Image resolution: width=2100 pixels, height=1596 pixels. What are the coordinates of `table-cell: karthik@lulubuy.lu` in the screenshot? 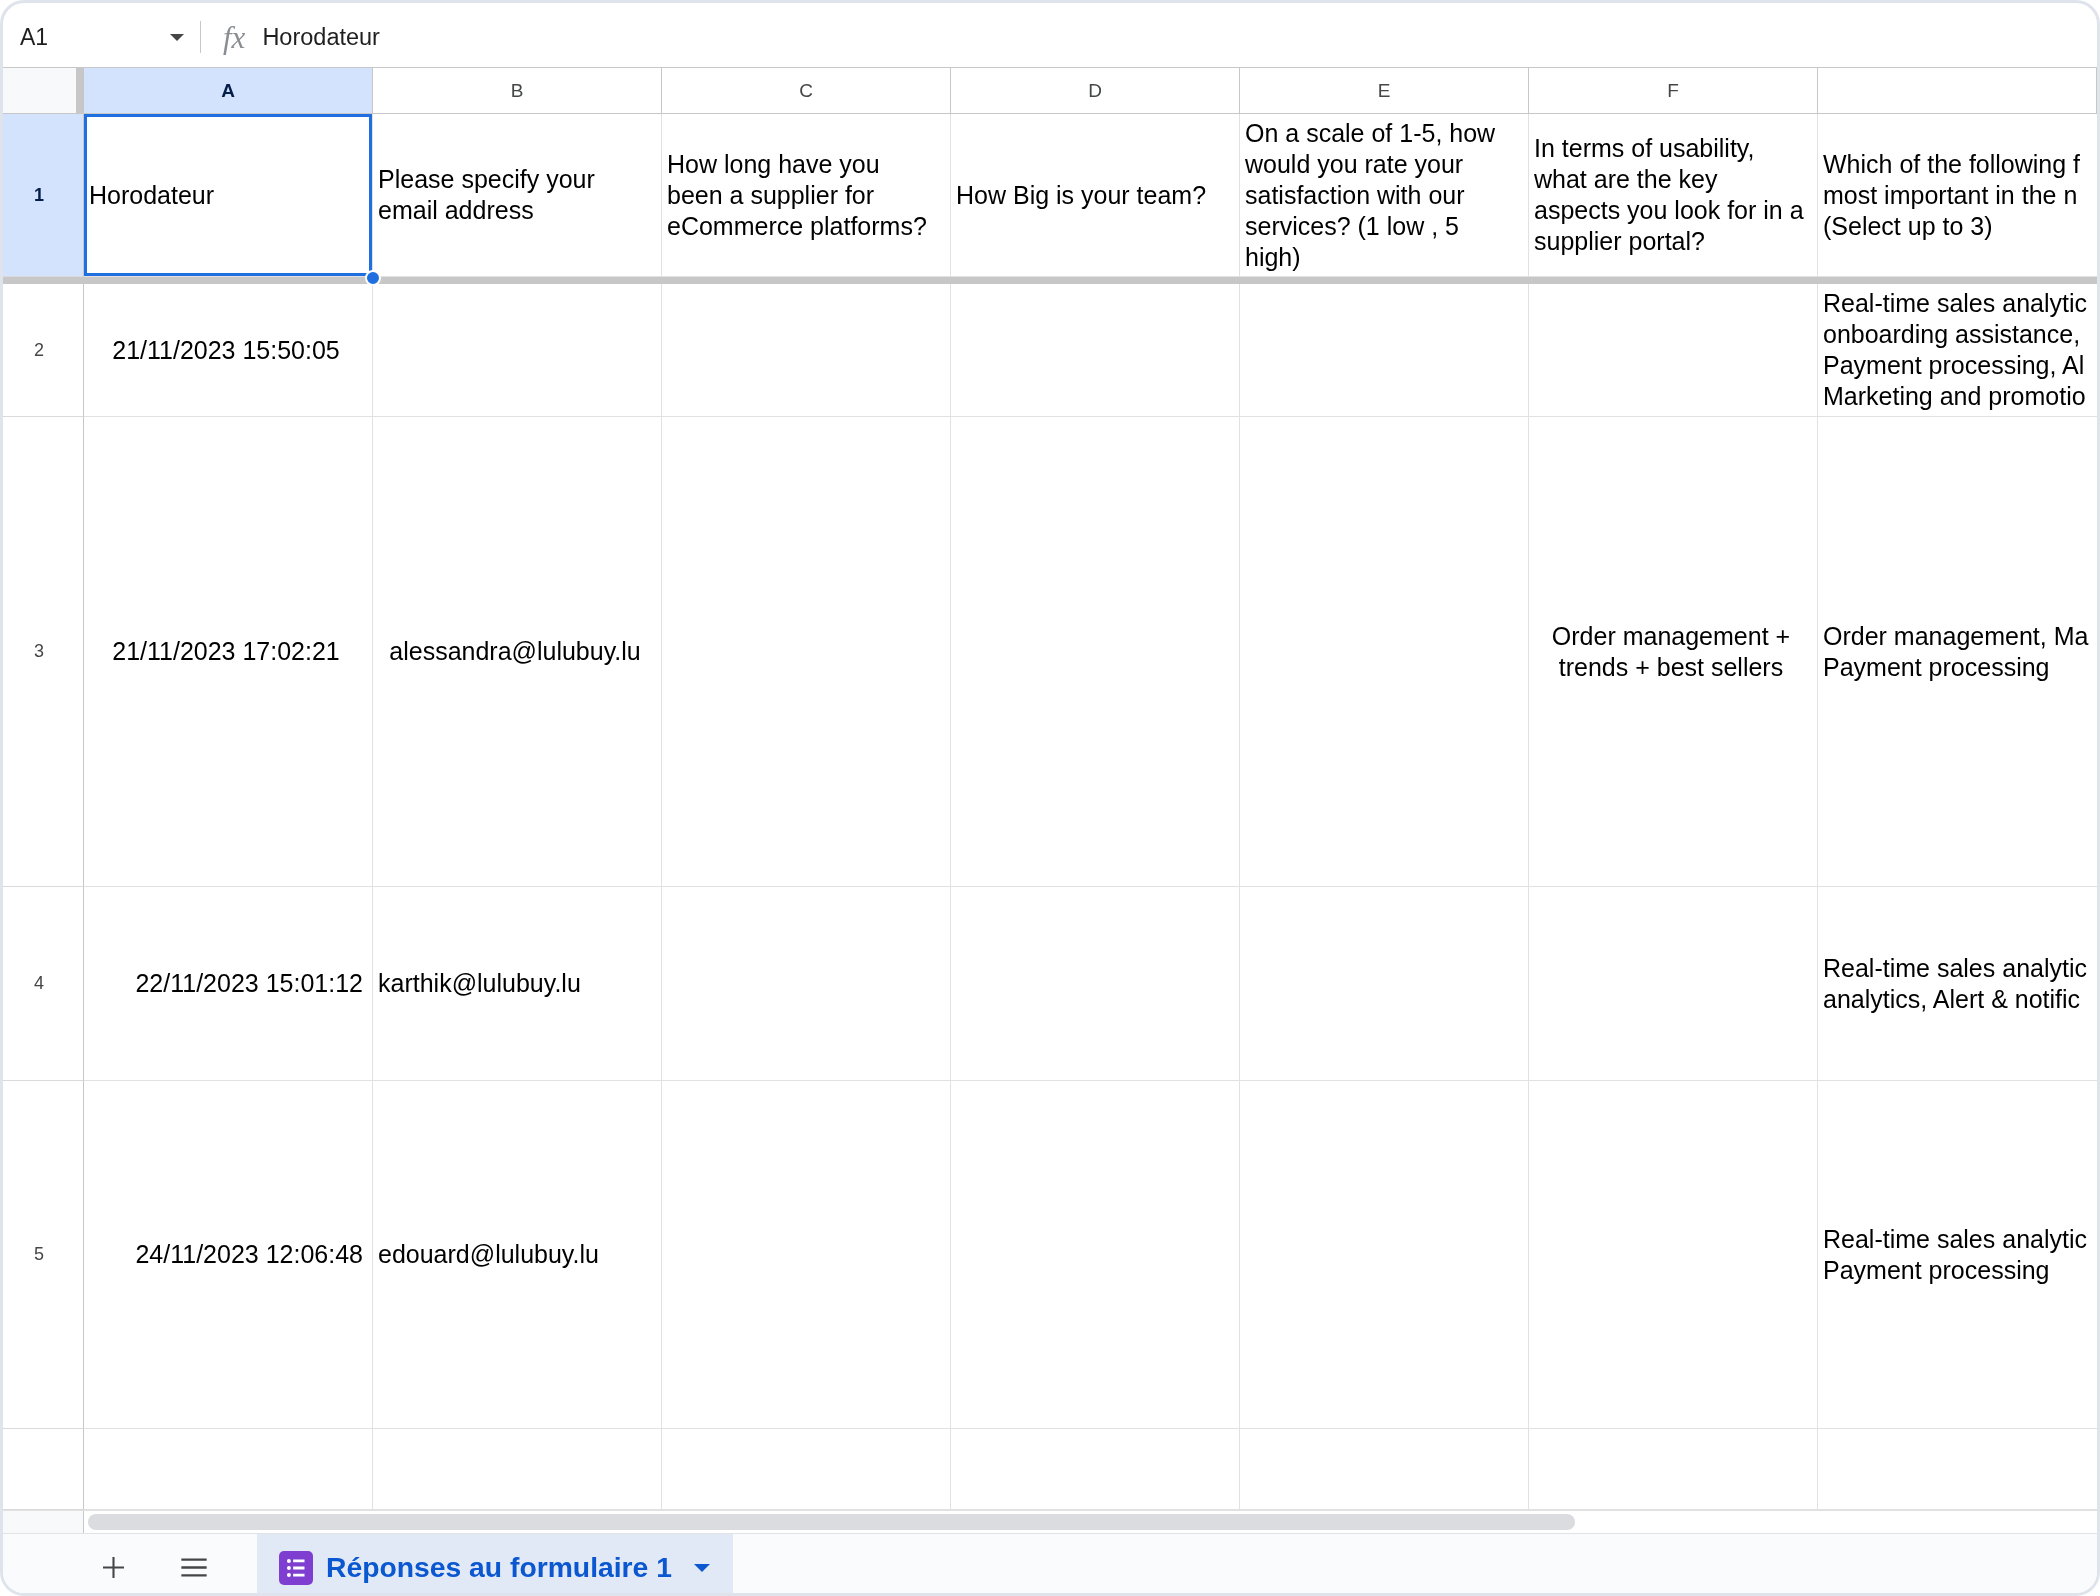 It's located at (517, 984).